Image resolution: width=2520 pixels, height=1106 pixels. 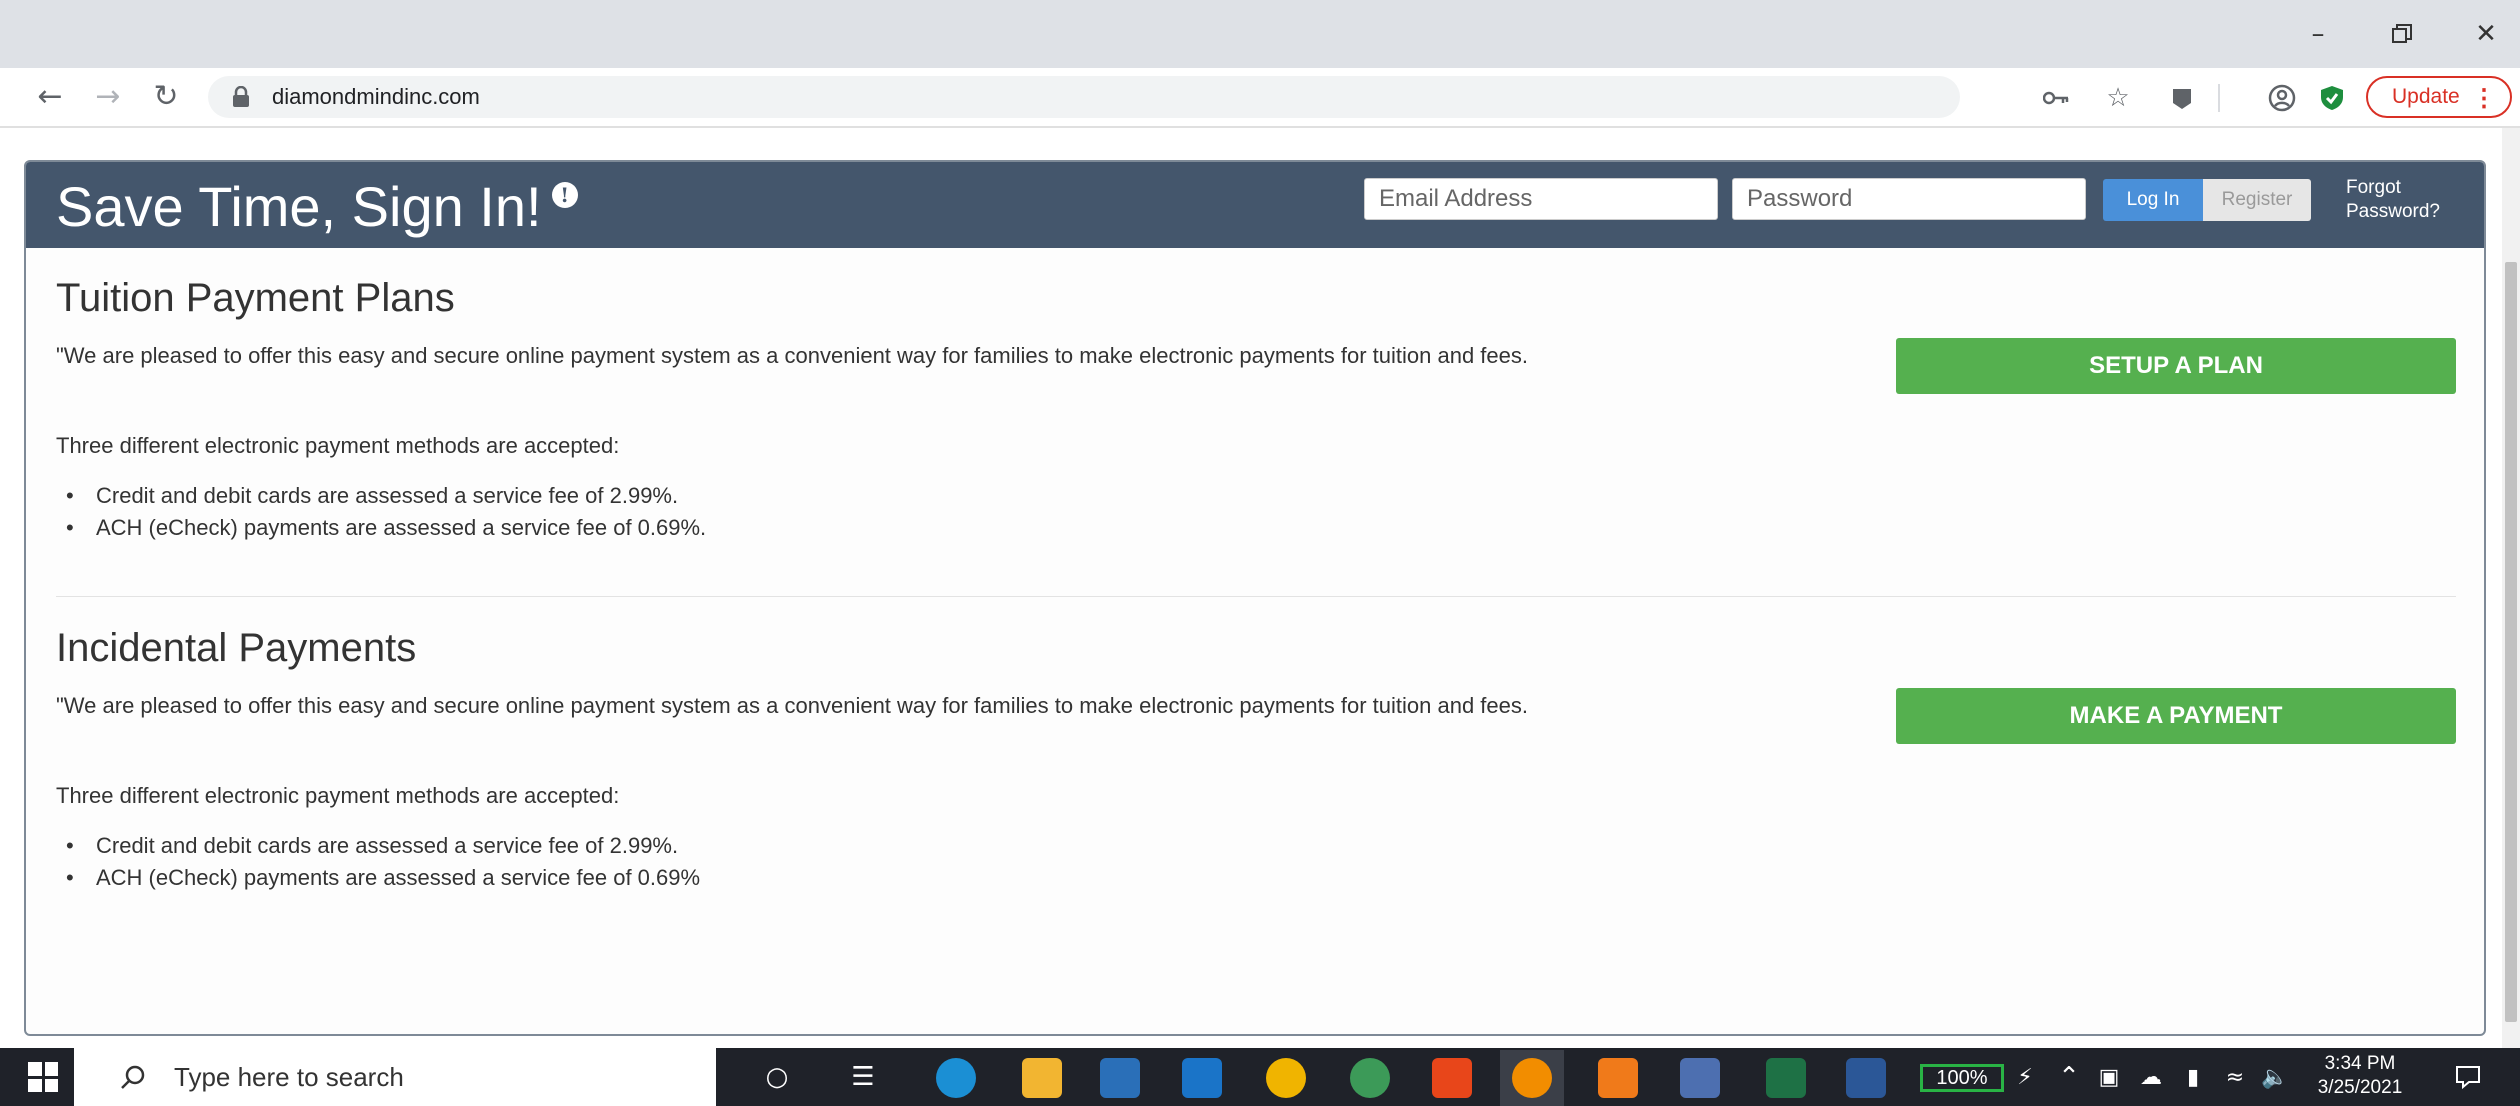 I want to click on taskbar-search: Type here to search, so click(x=395, y=1077).